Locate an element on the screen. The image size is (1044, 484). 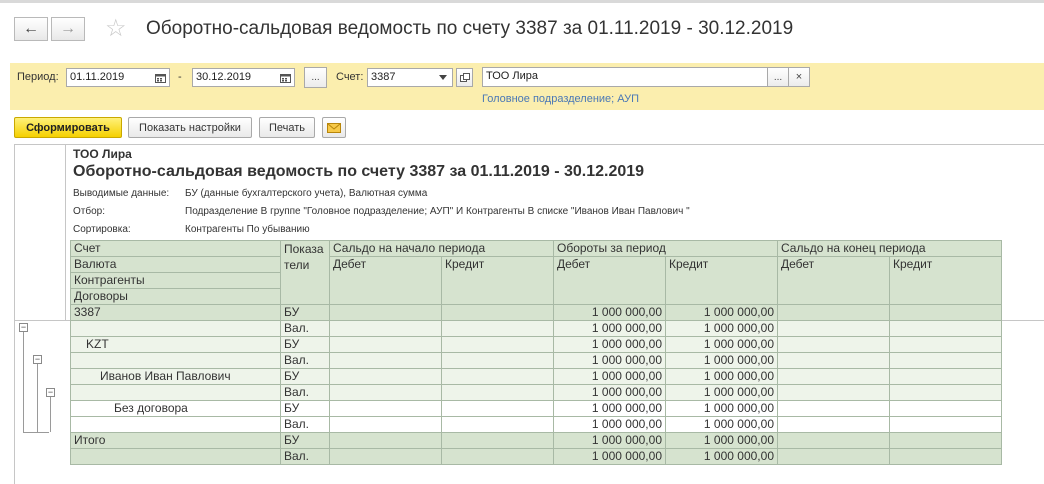
header-opening-debit: Дебет is located at coordinates (385, 280).